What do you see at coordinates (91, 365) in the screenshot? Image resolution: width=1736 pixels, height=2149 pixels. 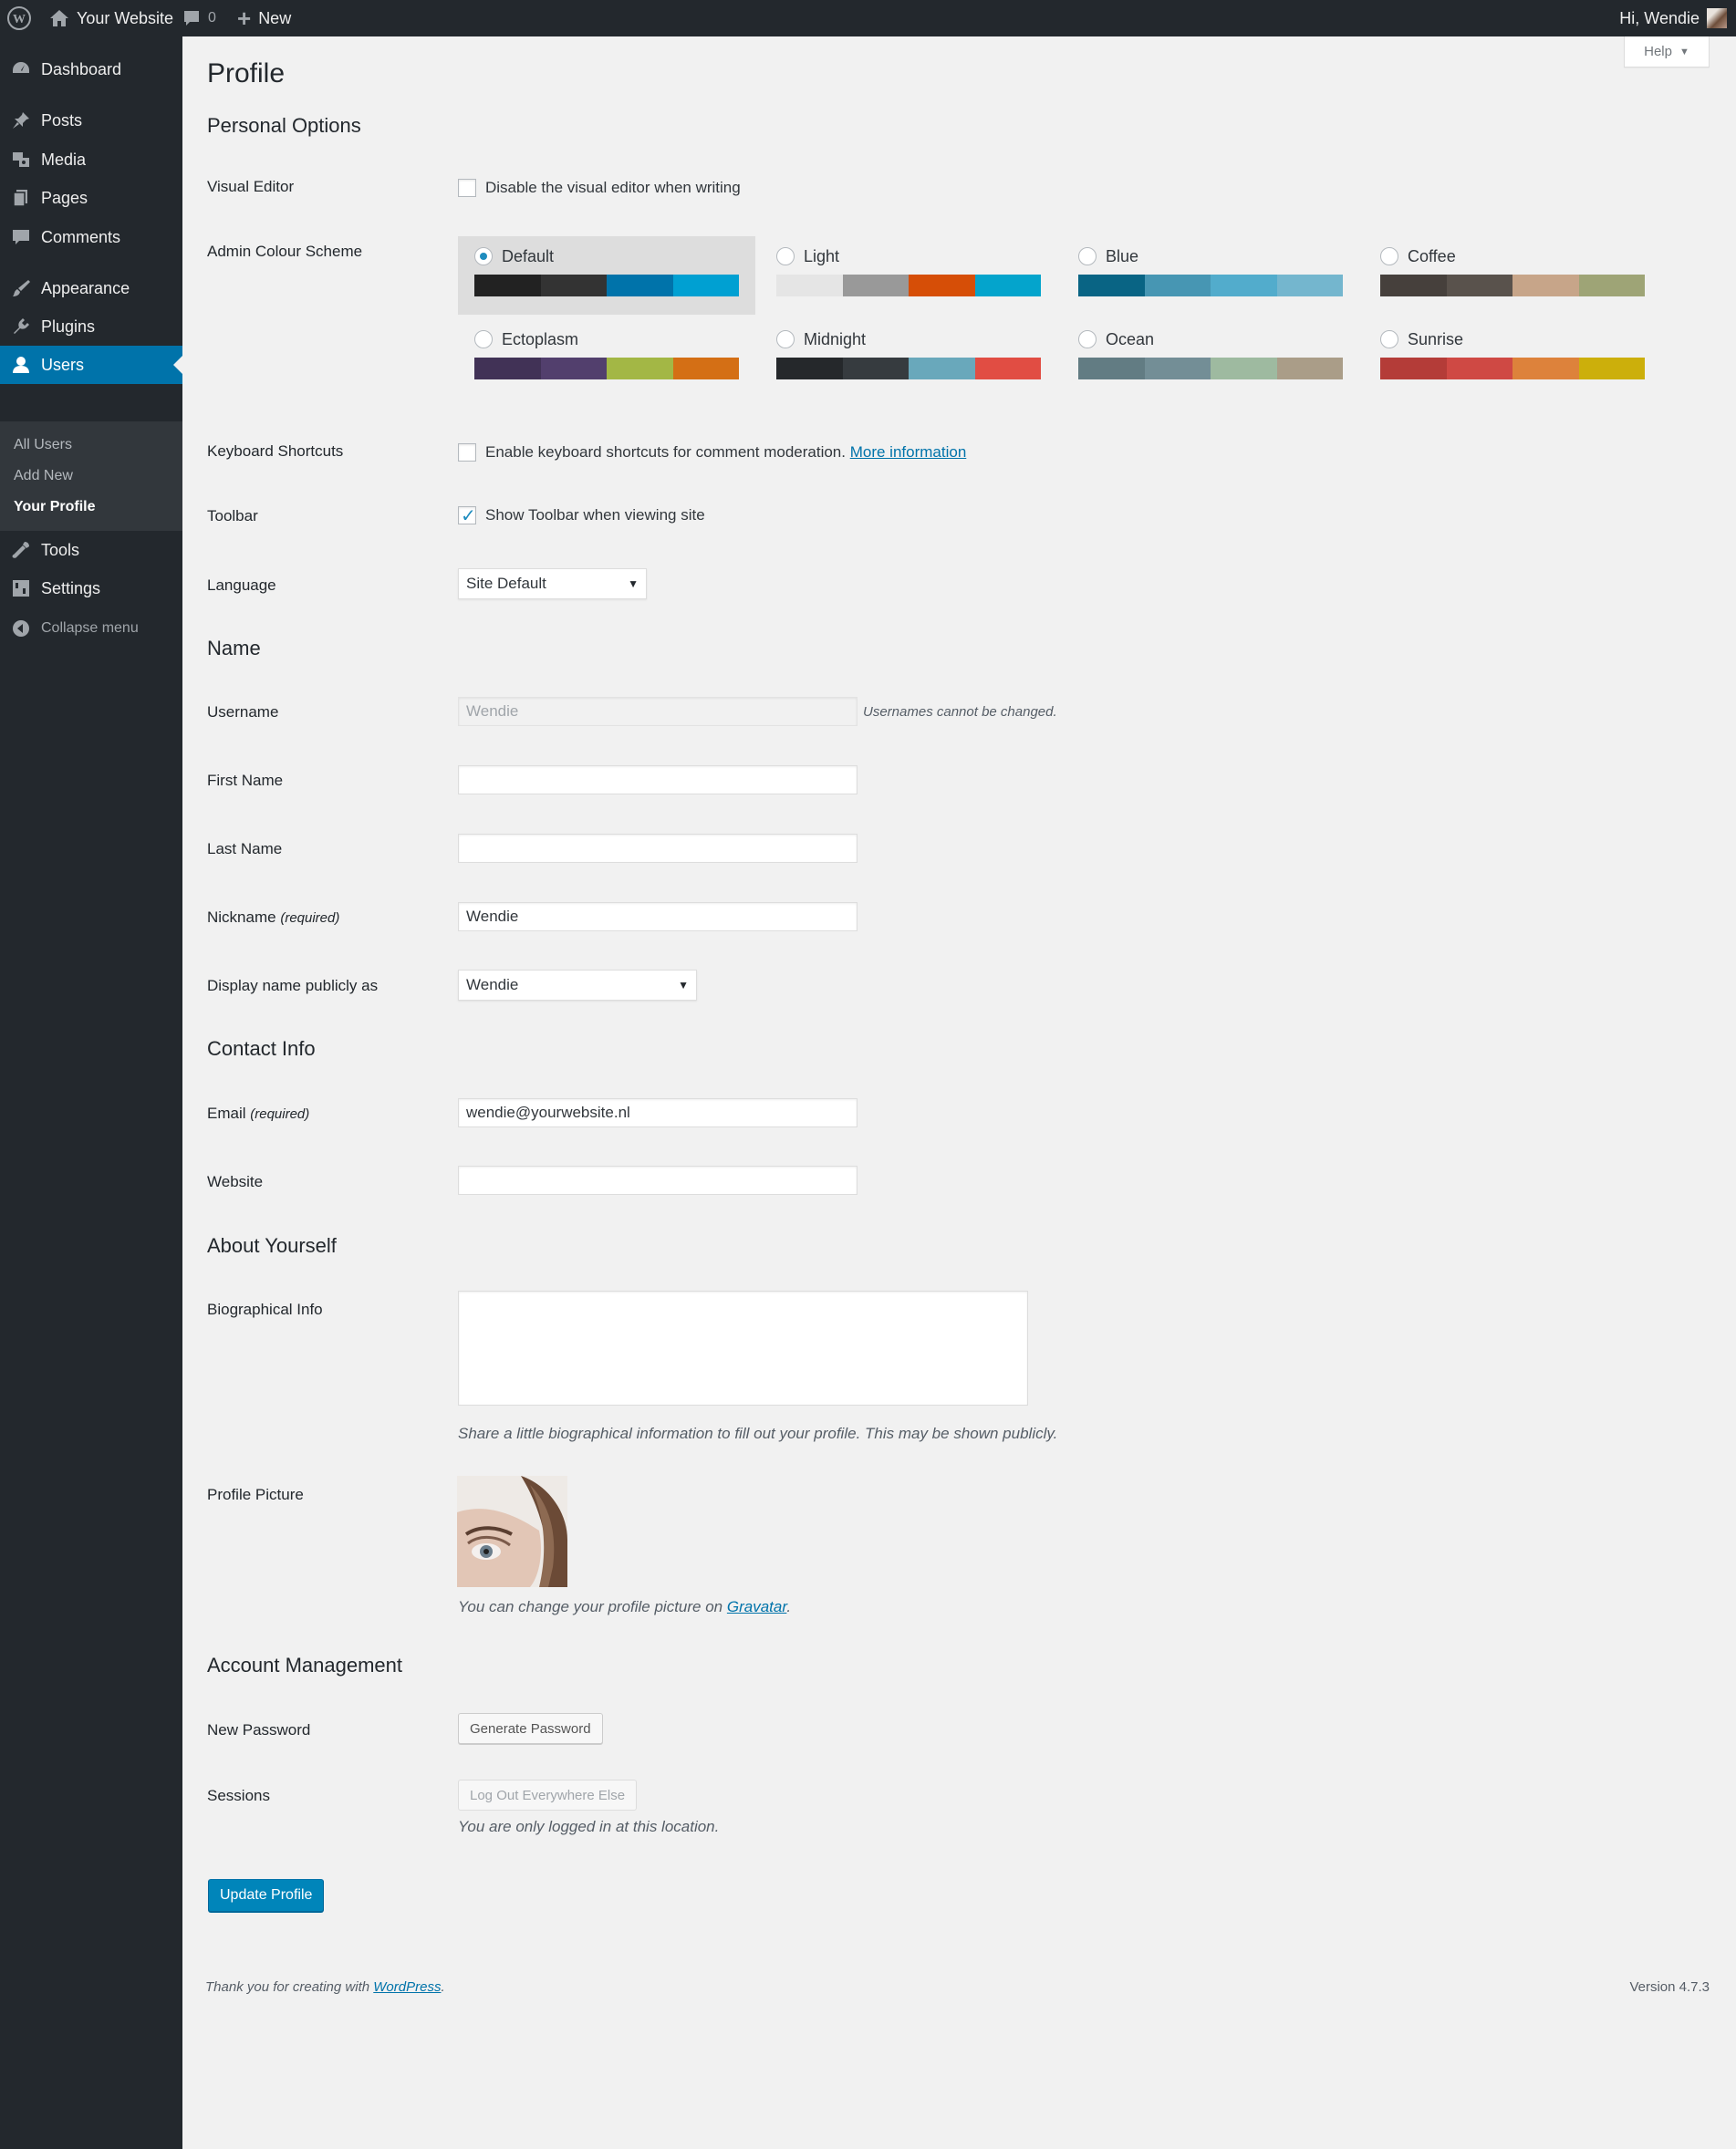 I see `menu-item-users: Users` at bounding box center [91, 365].